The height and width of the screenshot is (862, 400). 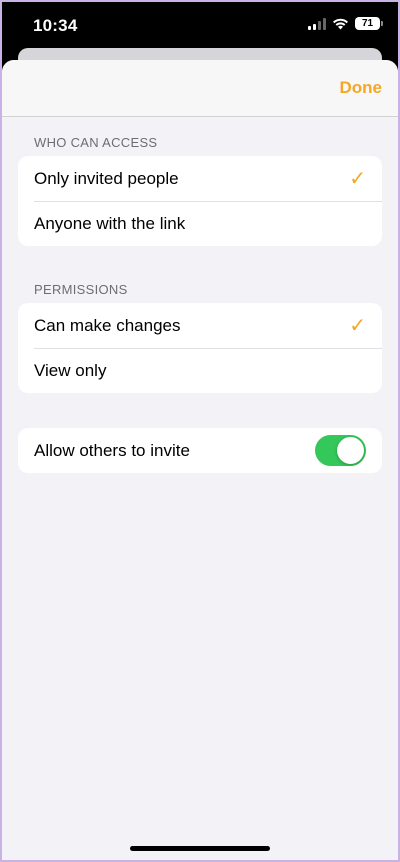 I want to click on allow-others-to-invite-row: Allow others to invite, so click(x=200, y=450).